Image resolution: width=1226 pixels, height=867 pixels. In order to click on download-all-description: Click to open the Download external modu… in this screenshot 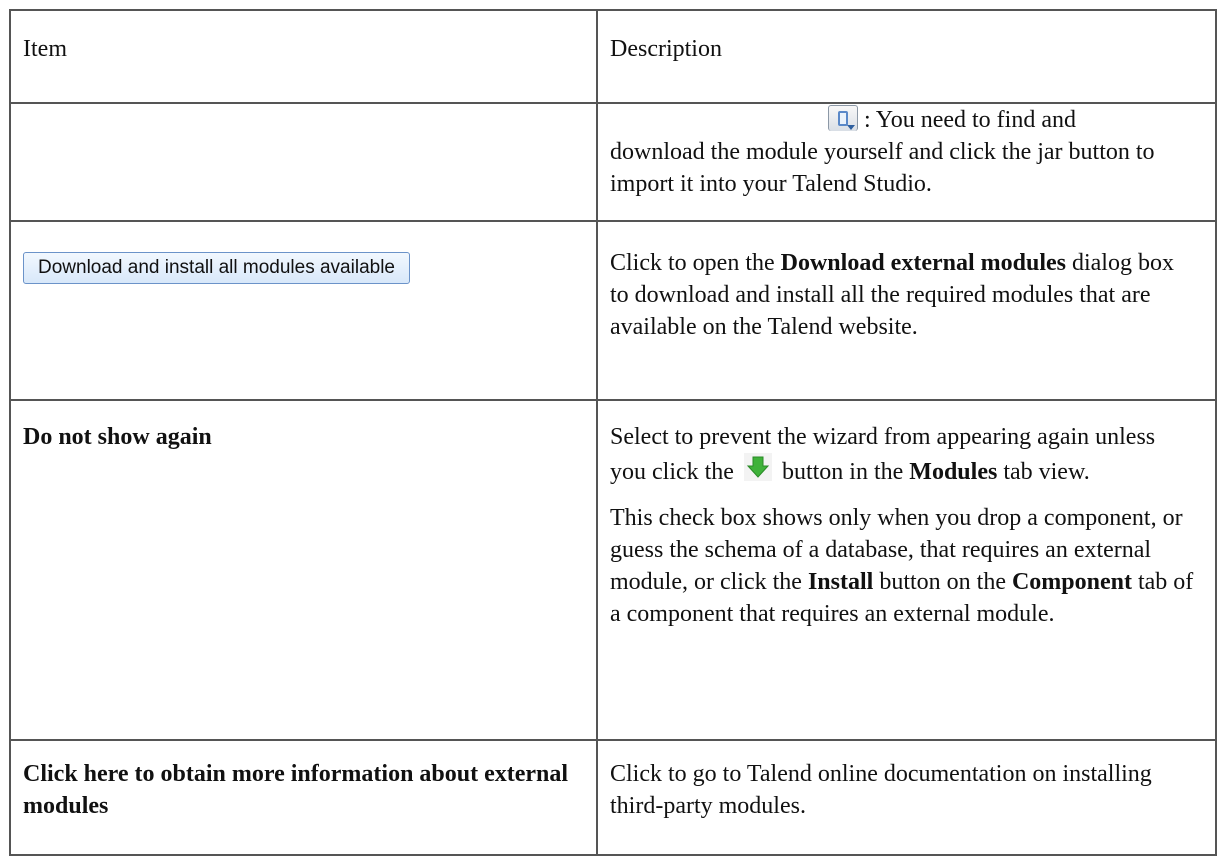, I will do `click(892, 295)`.